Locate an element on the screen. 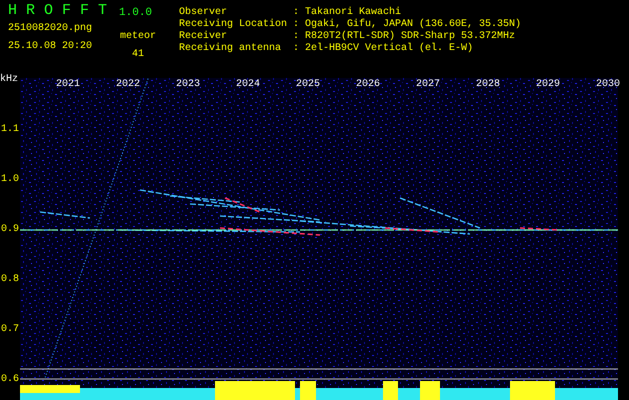  axis-label: 2026 is located at coordinates (368, 85).